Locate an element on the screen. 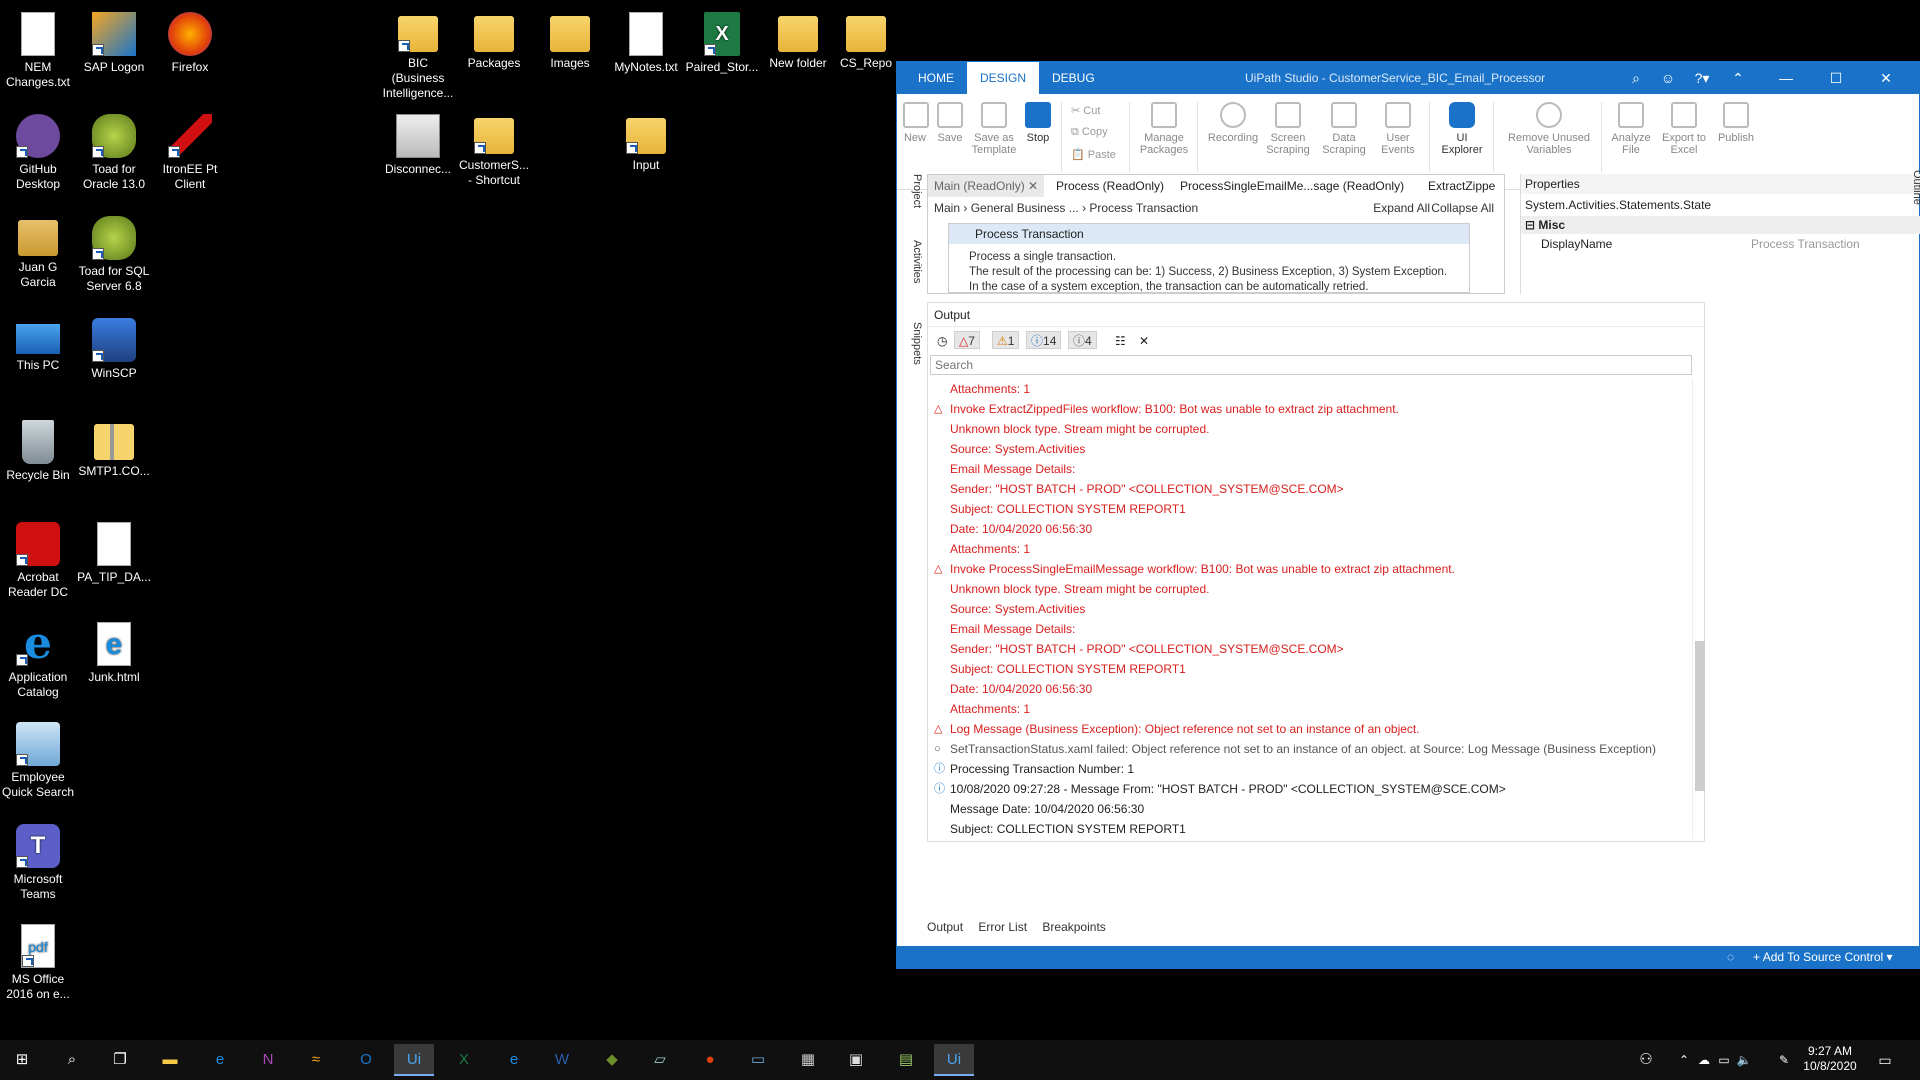  desktop-icon: Recycle Bin is located at coordinates (38, 448).